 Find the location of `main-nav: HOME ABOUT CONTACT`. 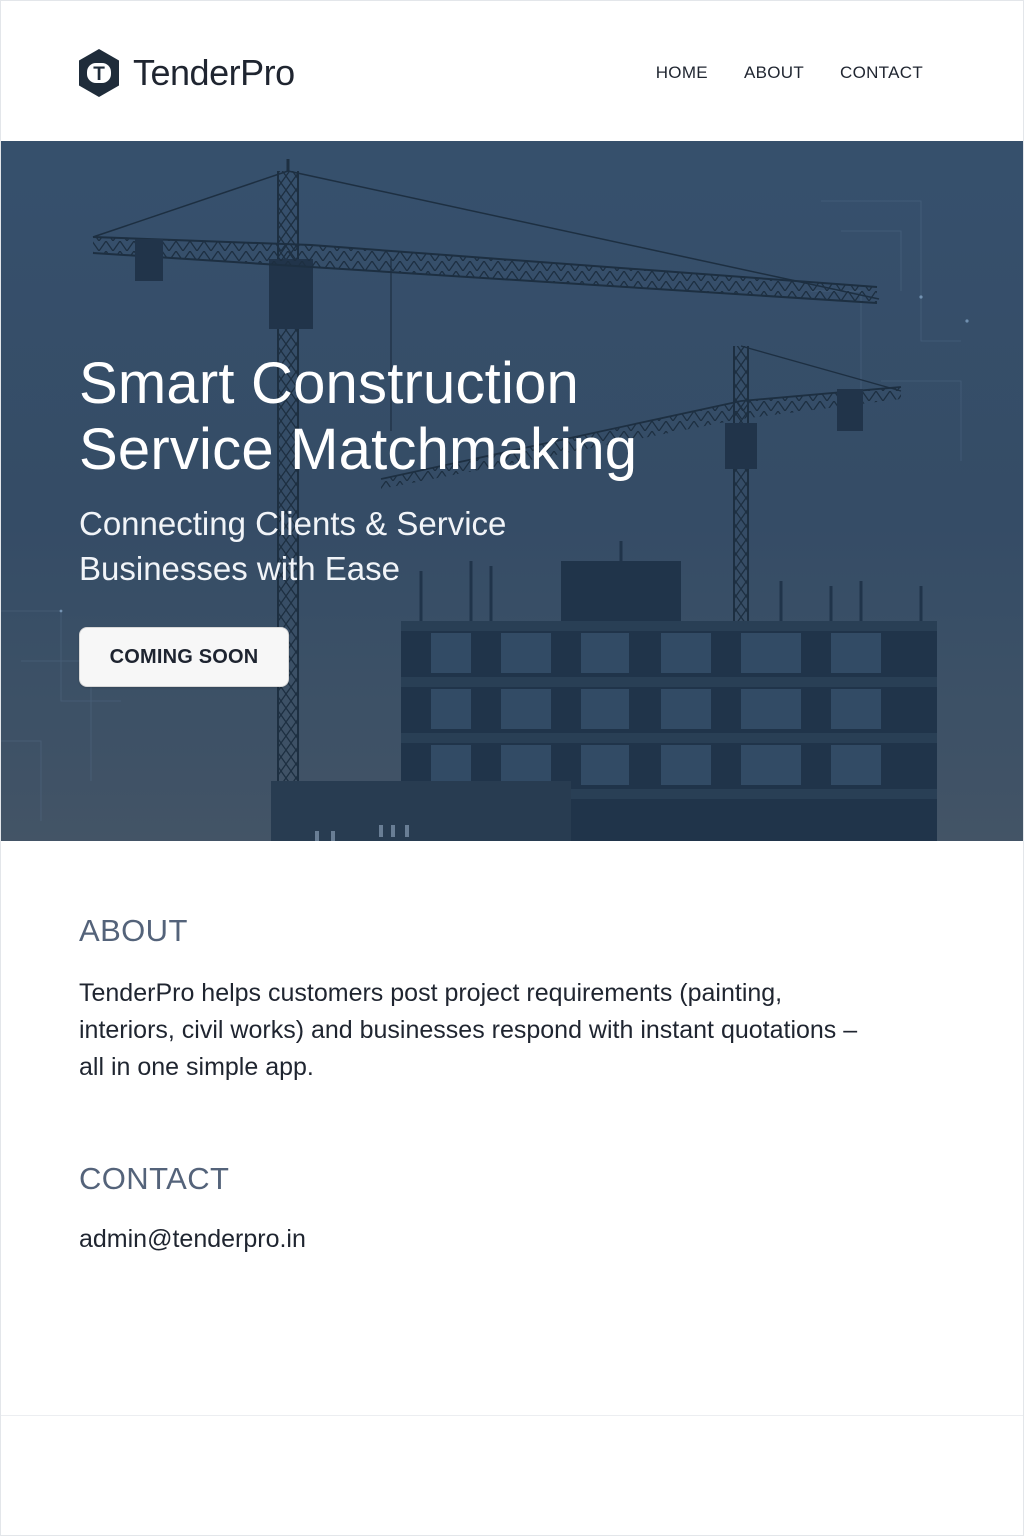

main-nav: HOME ABOUT CONTACT is located at coordinates (789, 73).